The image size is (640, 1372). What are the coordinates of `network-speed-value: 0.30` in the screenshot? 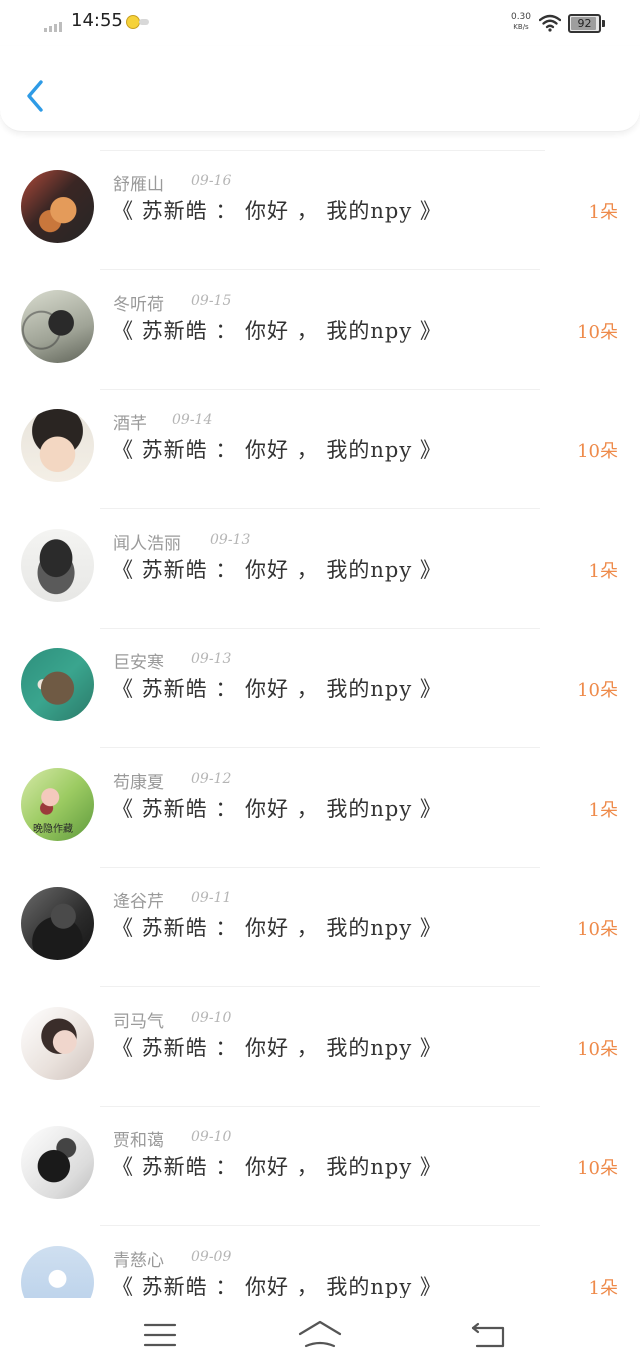 It's located at (521, 17).